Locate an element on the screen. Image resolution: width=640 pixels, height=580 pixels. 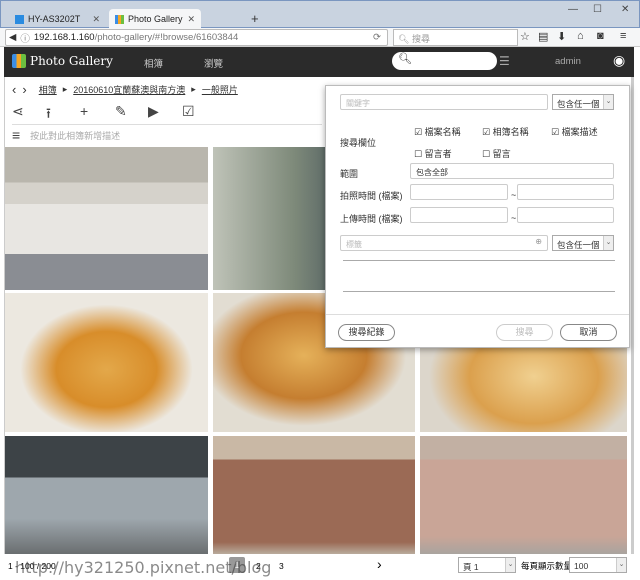
browser-search-input: 🔍︎ 搜尋 is located at coordinates (455, 37).